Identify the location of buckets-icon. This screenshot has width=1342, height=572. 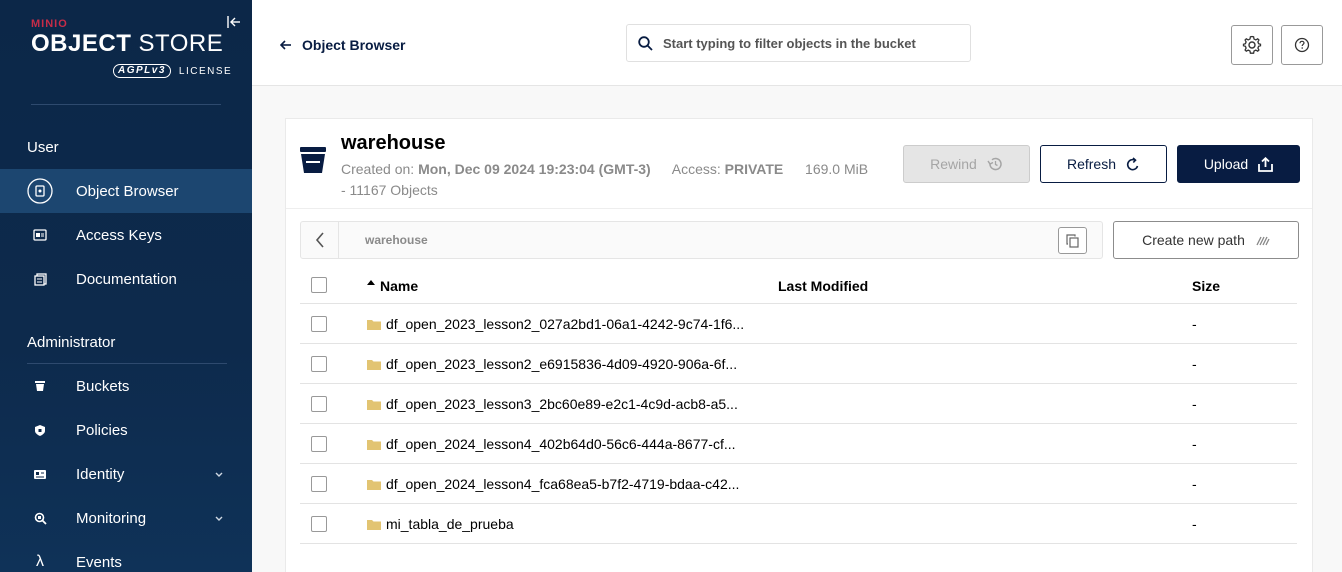
(40, 386).